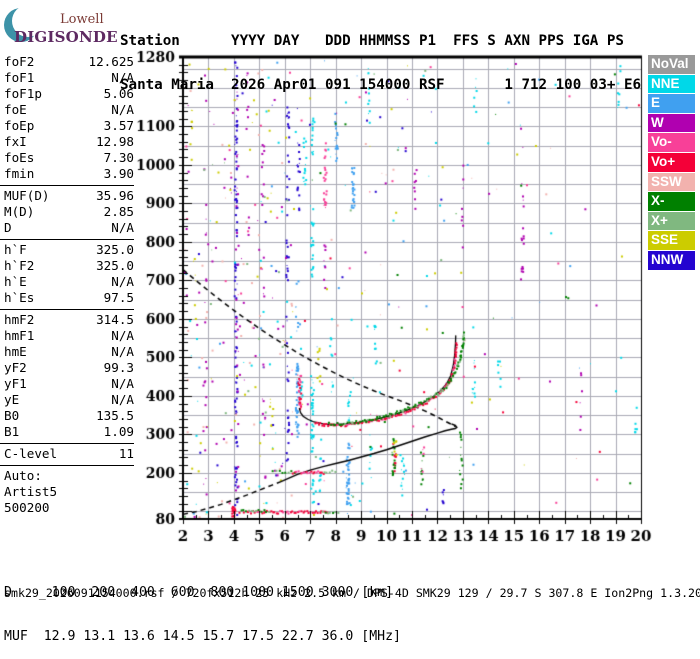 The width and height of the screenshot is (700, 659). Describe the element at coordinates (19, 173) in the screenshot. I see `param-label: fmin` at that location.